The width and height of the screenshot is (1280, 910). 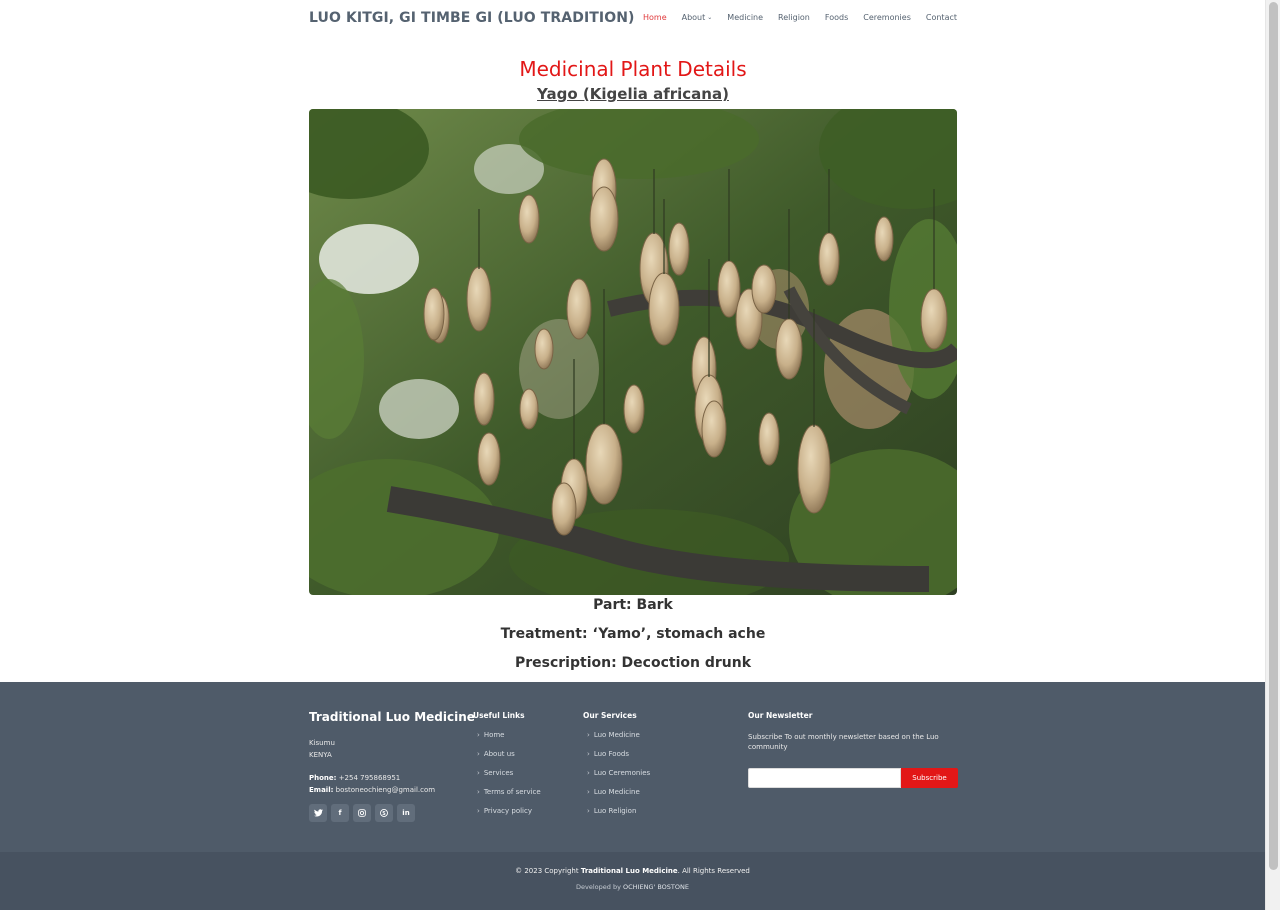 What do you see at coordinates (321, 790) in the screenshot?
I see `email-label: Email:` at bounding box center [321, 790].